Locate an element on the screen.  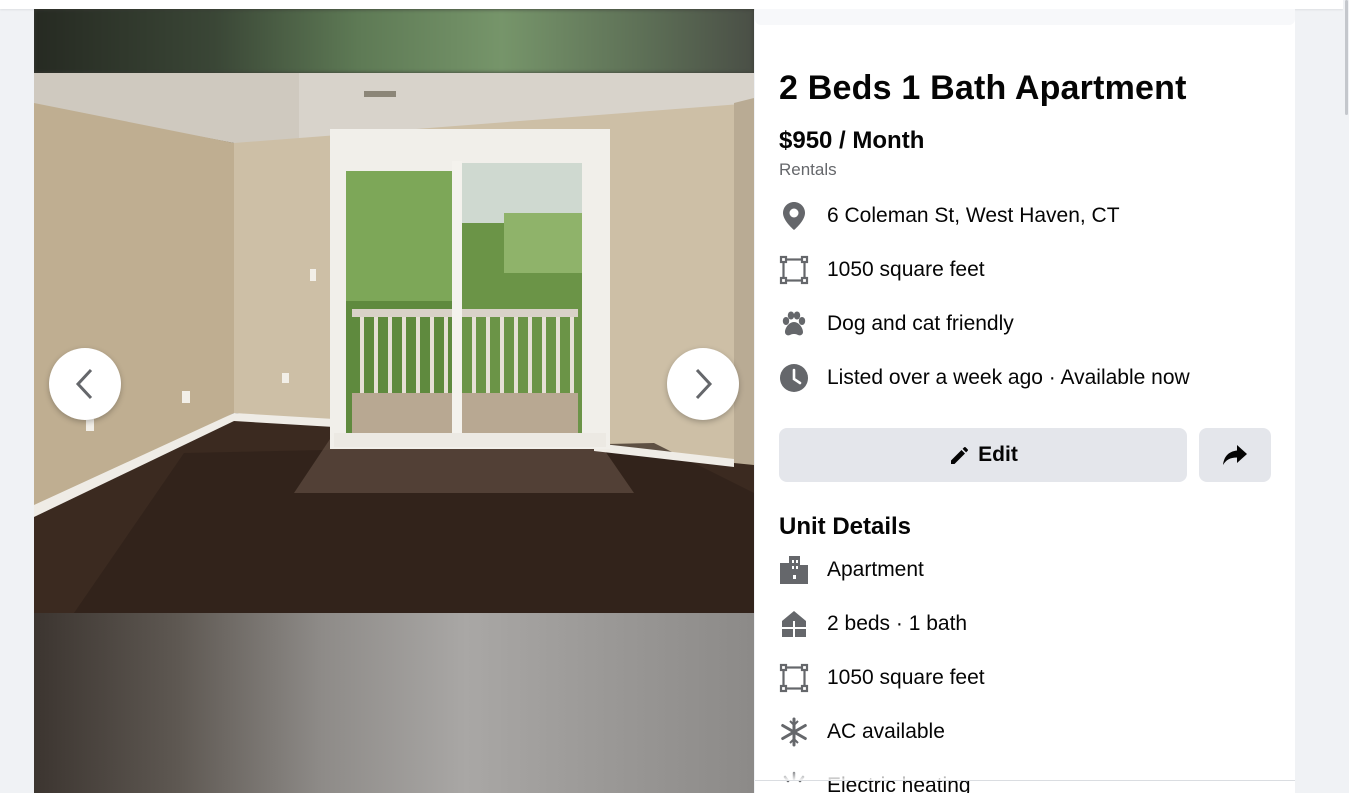
pencil-icon is located at coordinates (960, 455).